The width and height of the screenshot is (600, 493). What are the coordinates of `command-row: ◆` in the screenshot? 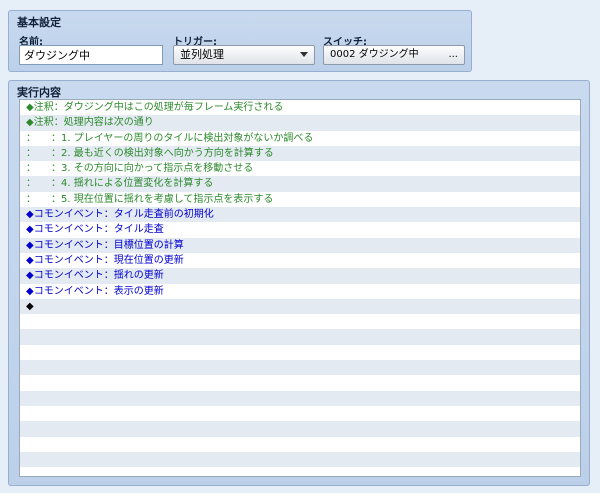 It's located at (300, 306).